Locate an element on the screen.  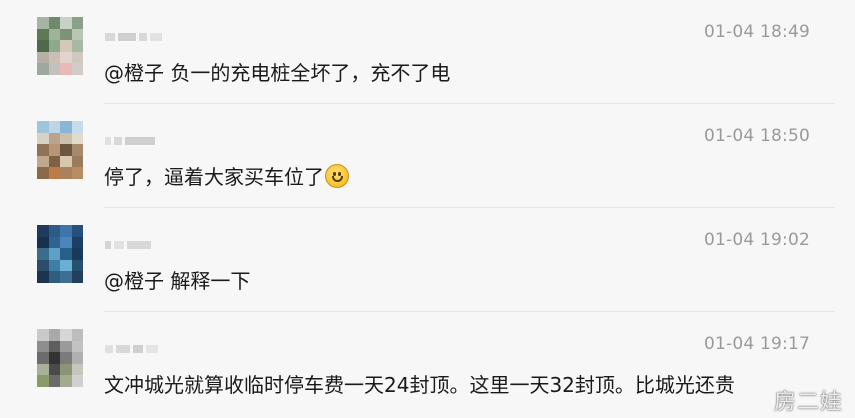
comment-timestamp: 01-04 18:49 is located at coordinates (757, 32).